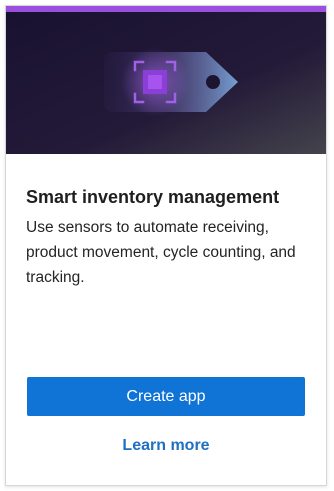 This screenshot has height=491, width=334. What do you see at coordinates (155, 82) in the screenshot?
I see `scan-frame-icon` at bounding box center [155, 82].